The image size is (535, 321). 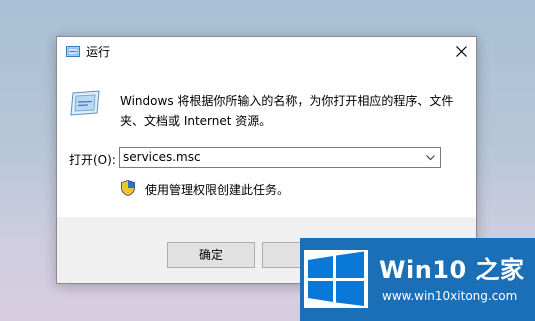 What do you see at coordinates (73, 51) in the screenshot?
I see `run-app-icon` at bounding box center [73, 51].